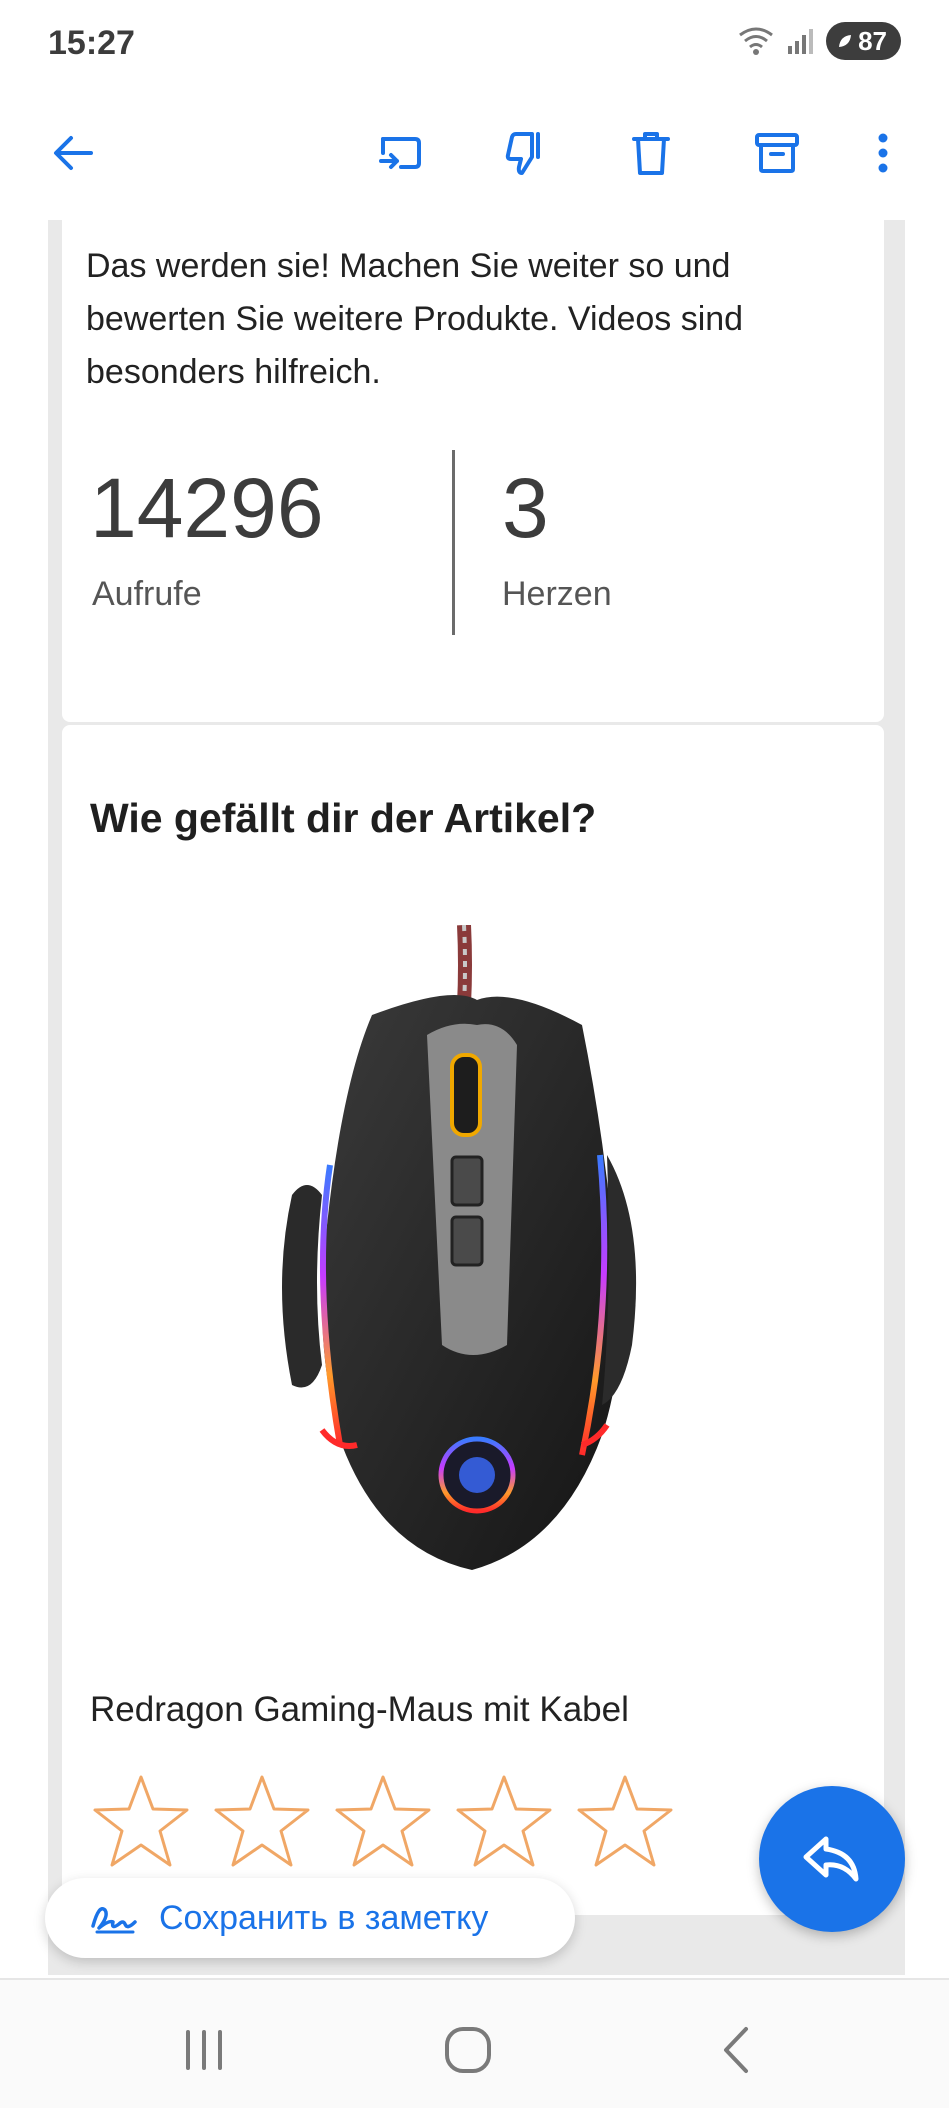 The width and height of the screenshot is (949, 2108). Describe the element at coordinates (777, 153) in the screenshot. I see `archive-icon` at that location.